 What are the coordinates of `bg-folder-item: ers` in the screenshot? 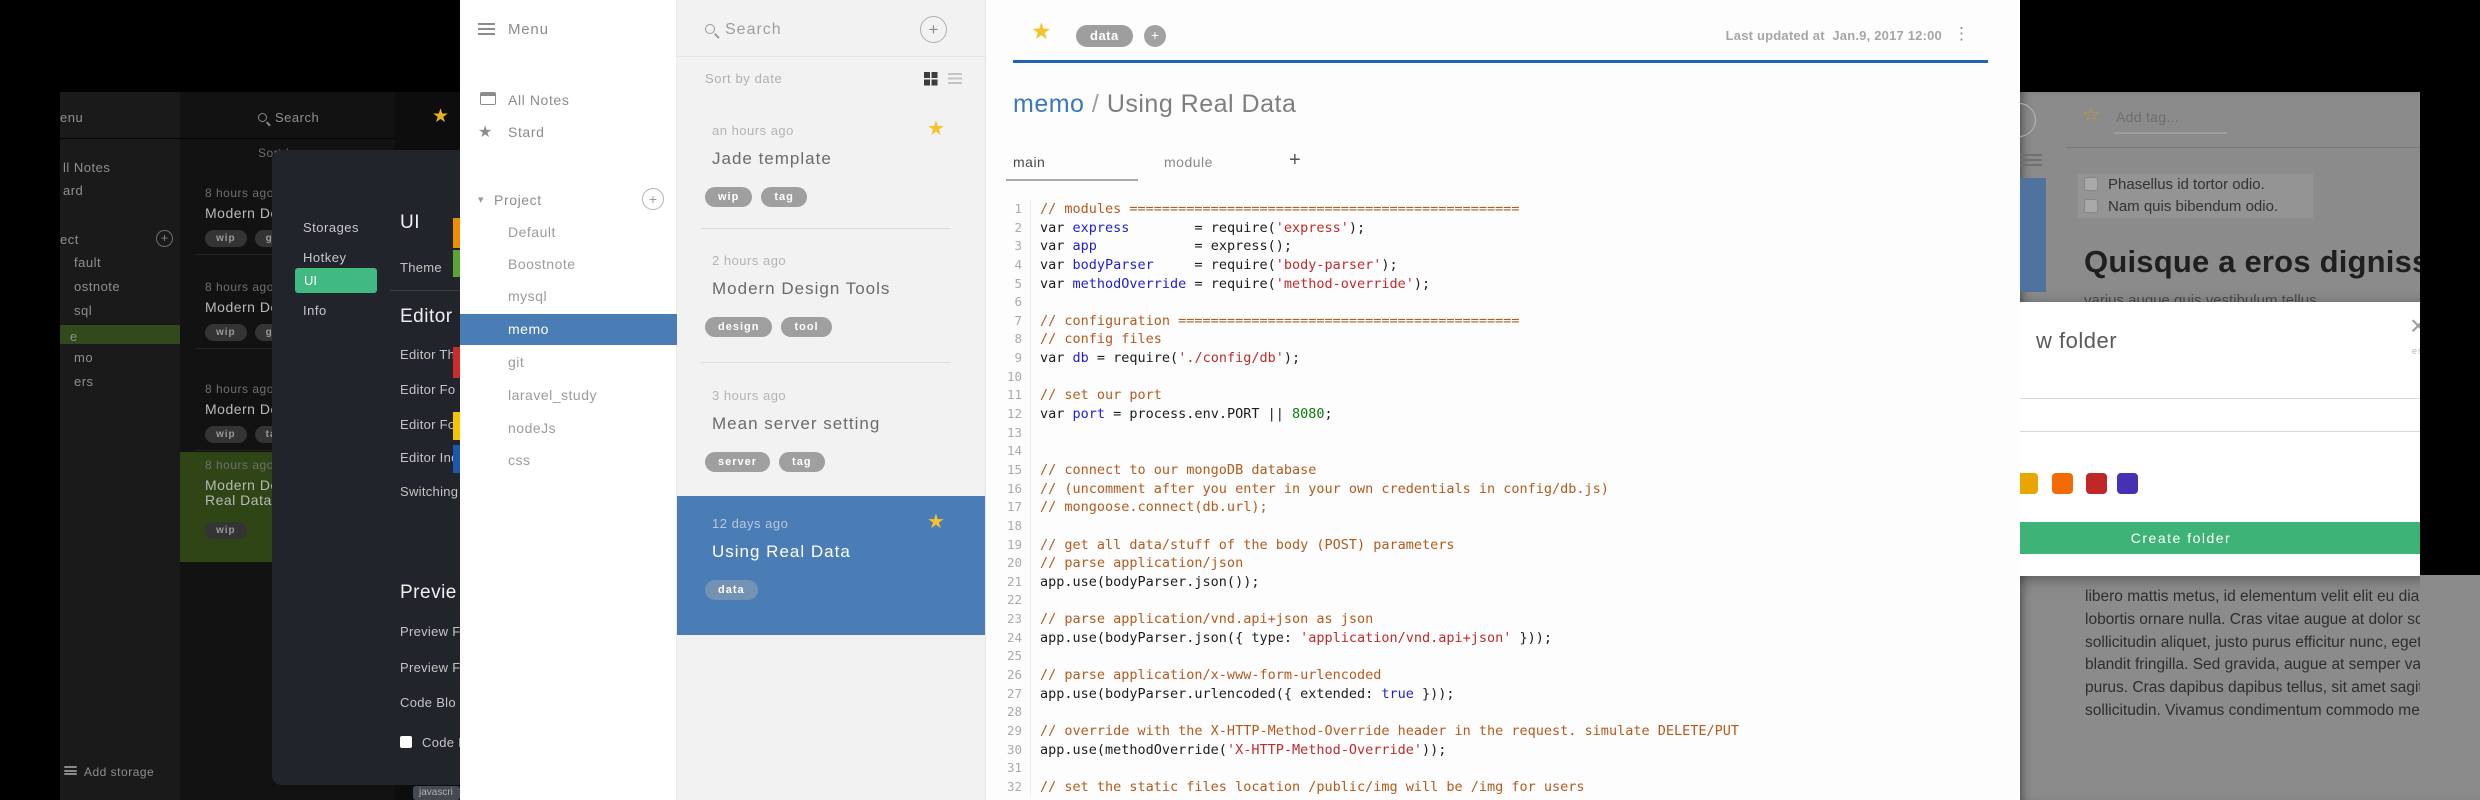 It's located at (84, 381).